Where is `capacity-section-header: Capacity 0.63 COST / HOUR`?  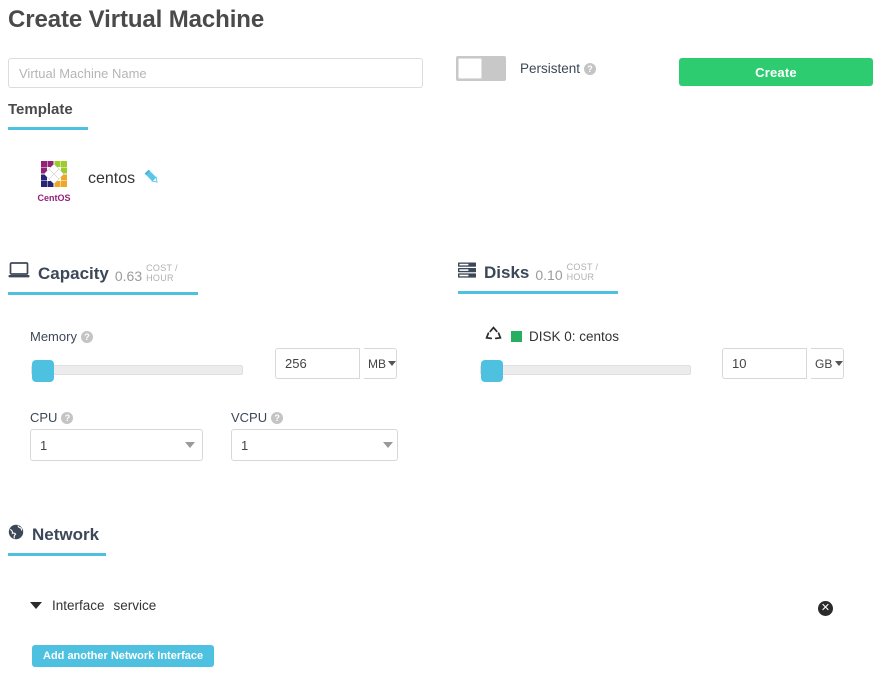
capacity-section-header: Capacity 0.63 COST / HOUR is located at coordinates (103, 278).